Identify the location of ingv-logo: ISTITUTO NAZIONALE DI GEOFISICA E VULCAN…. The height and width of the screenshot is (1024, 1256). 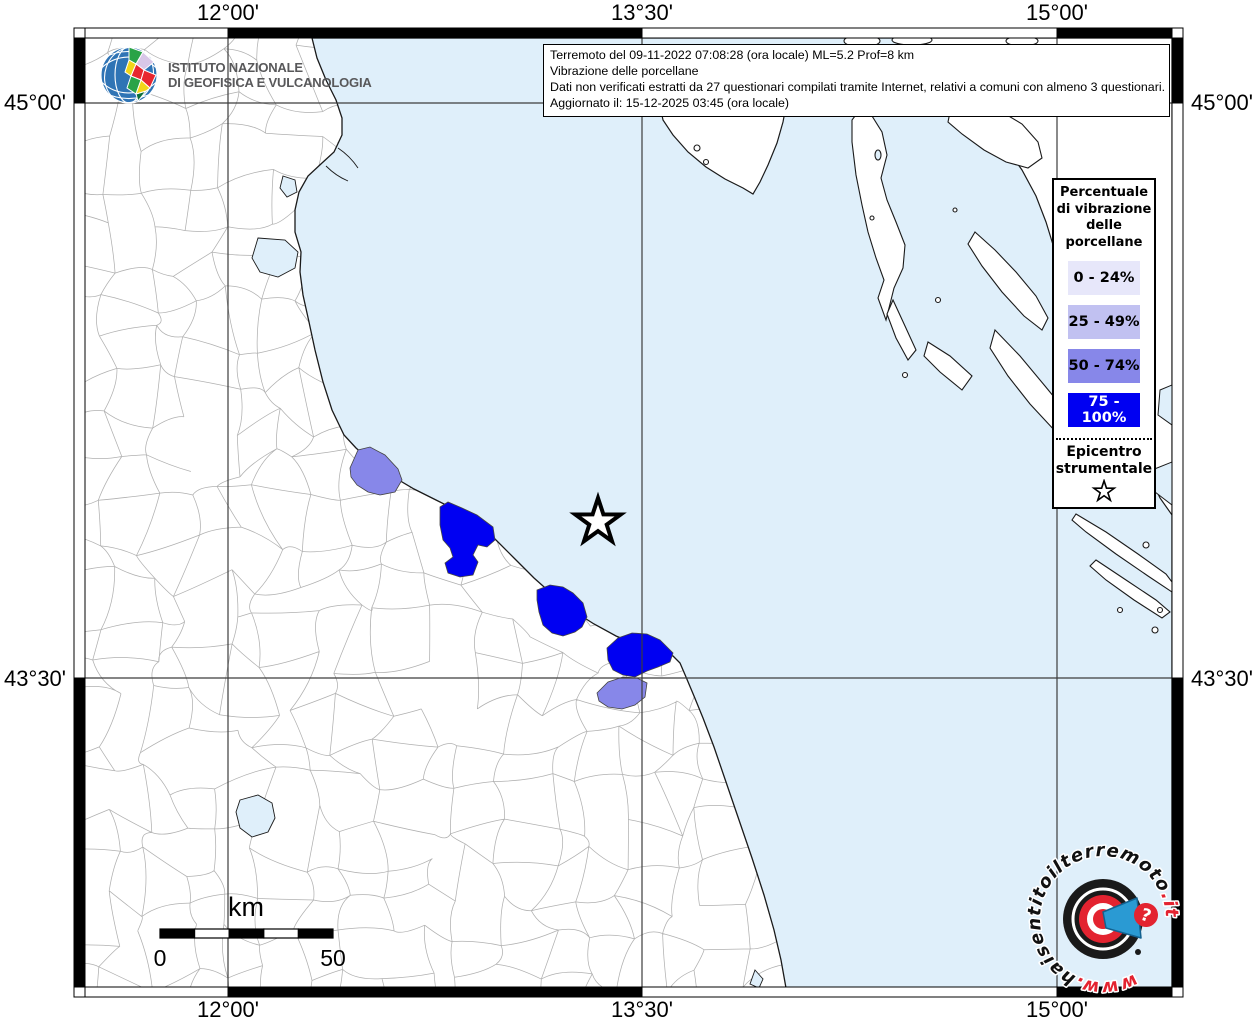
(235, 75).